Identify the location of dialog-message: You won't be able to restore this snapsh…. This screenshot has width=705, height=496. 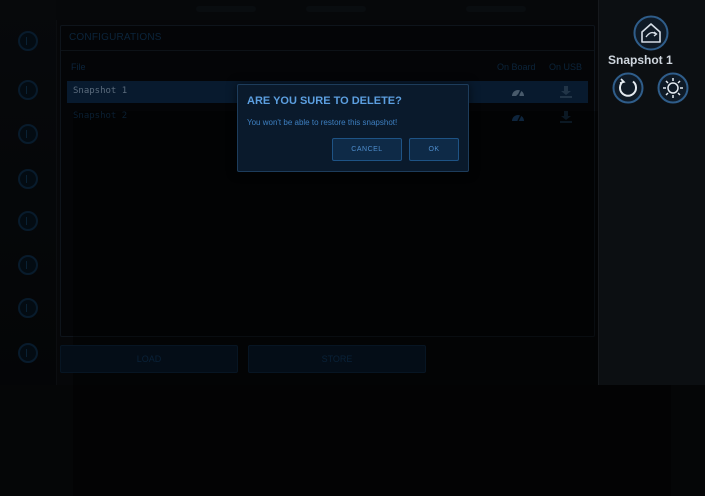
(322, 122).